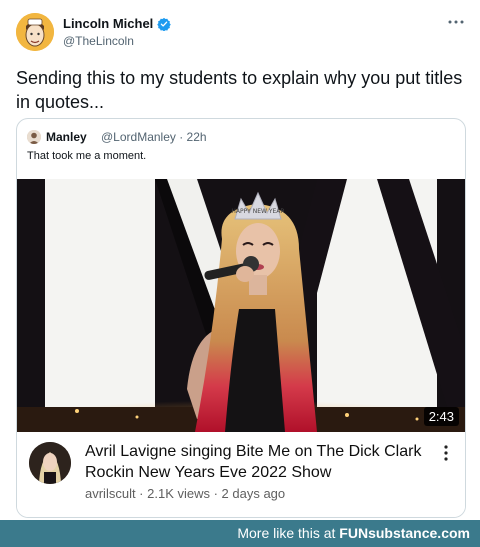 Image resolution: width=480 pixels, height=547 pixels. I want to click on author-name: Lincoln Michel, so click(117, 23).